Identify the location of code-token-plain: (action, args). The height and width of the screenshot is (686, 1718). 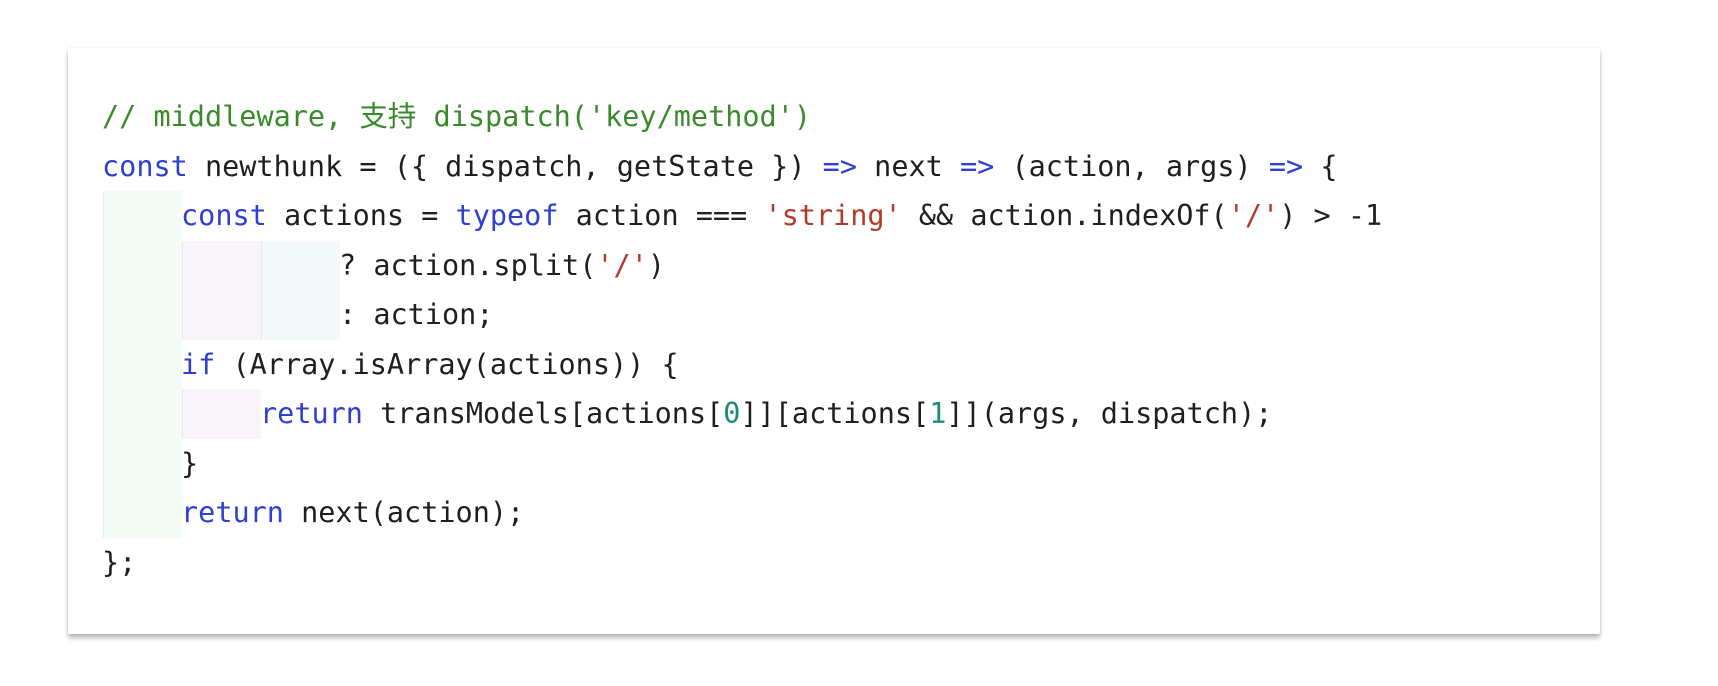
(1131, 166).